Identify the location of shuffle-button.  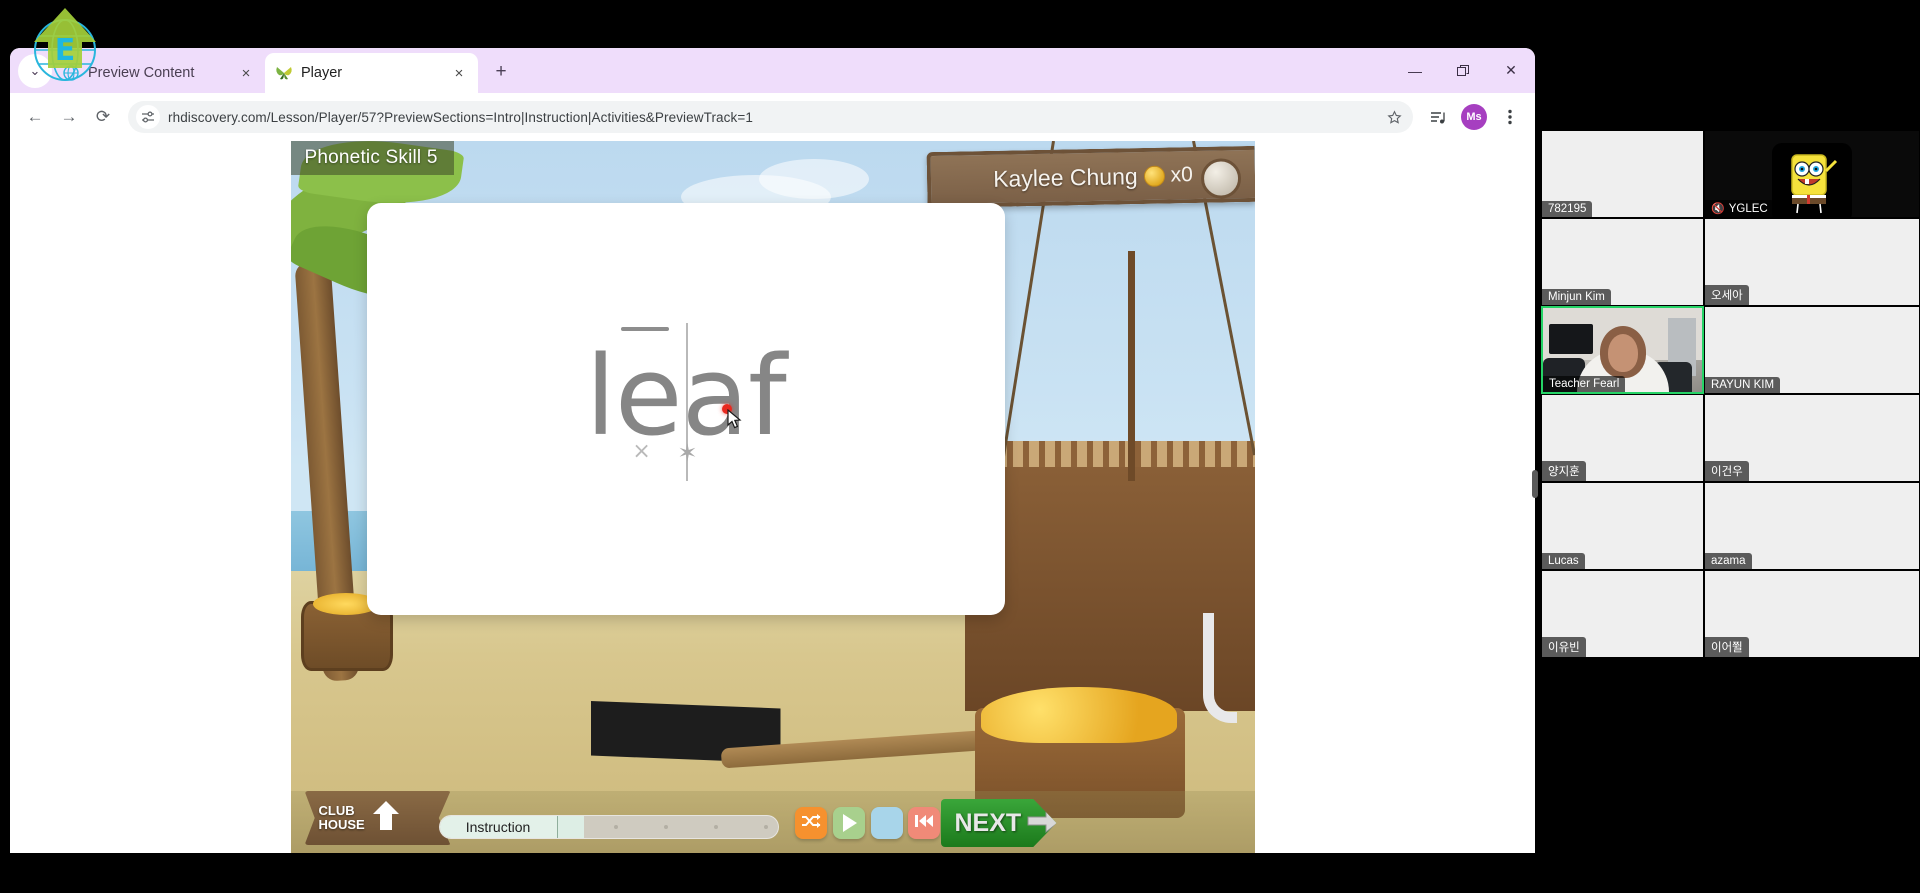
(810, 823).